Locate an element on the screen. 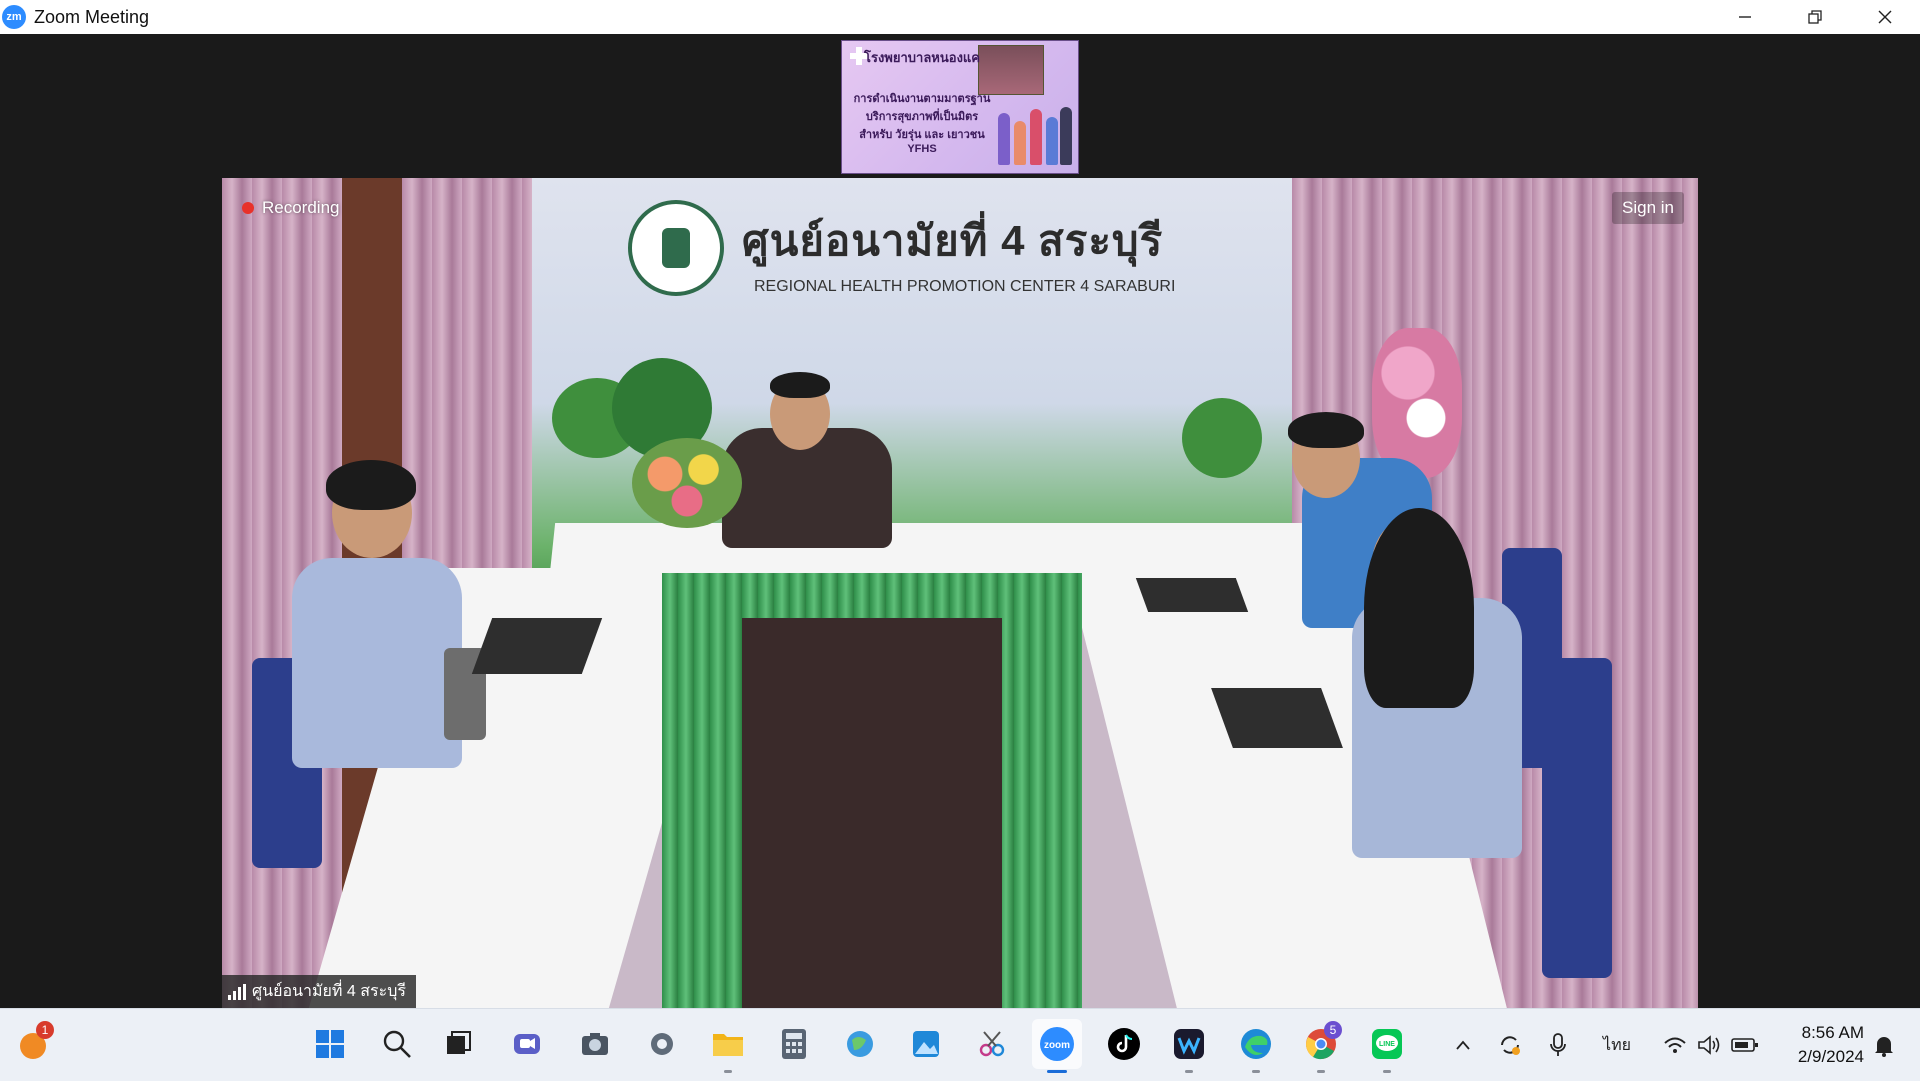  signal-strength-icon is located at coordinates (237, 991).